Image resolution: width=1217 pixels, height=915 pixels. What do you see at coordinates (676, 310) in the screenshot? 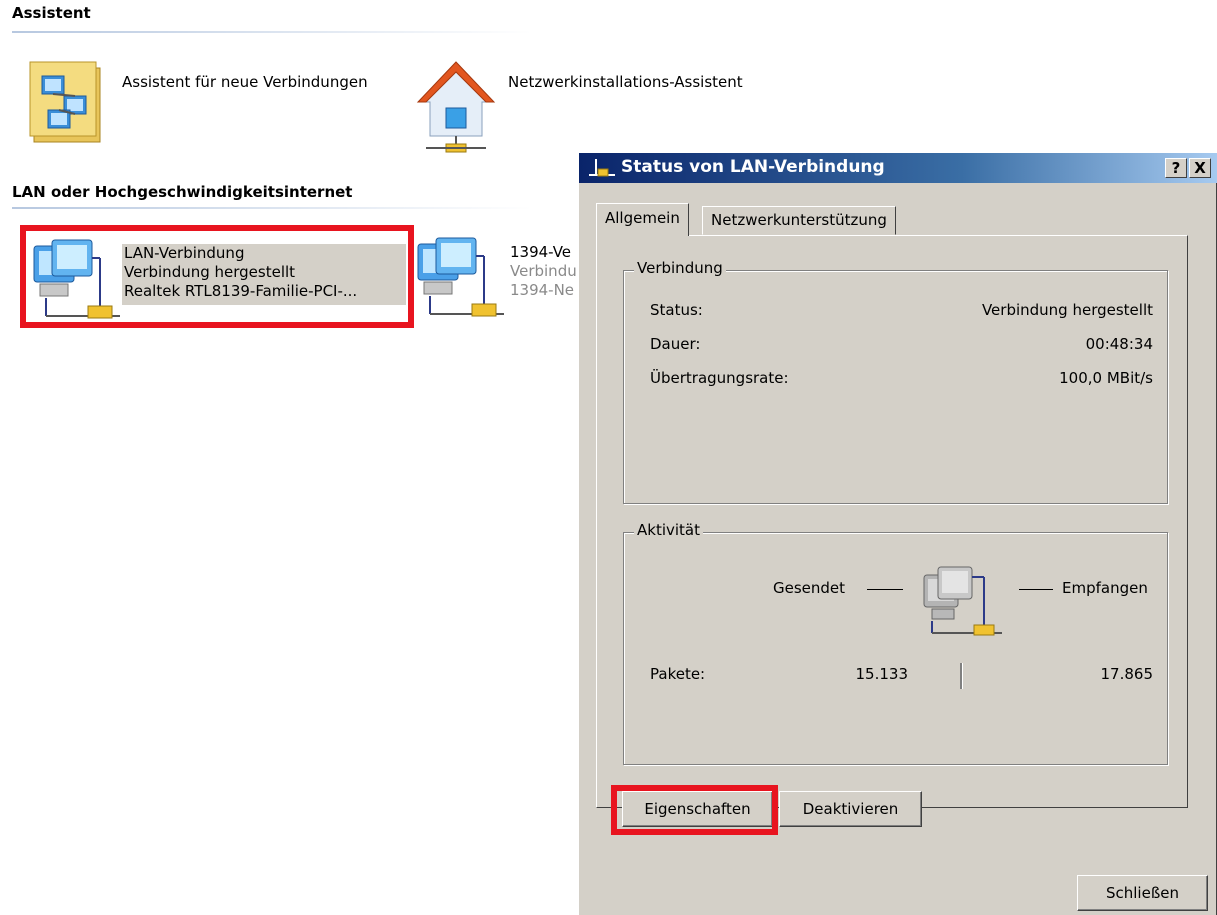
I see `status-label: Status:` at bounding box center [676, 310].